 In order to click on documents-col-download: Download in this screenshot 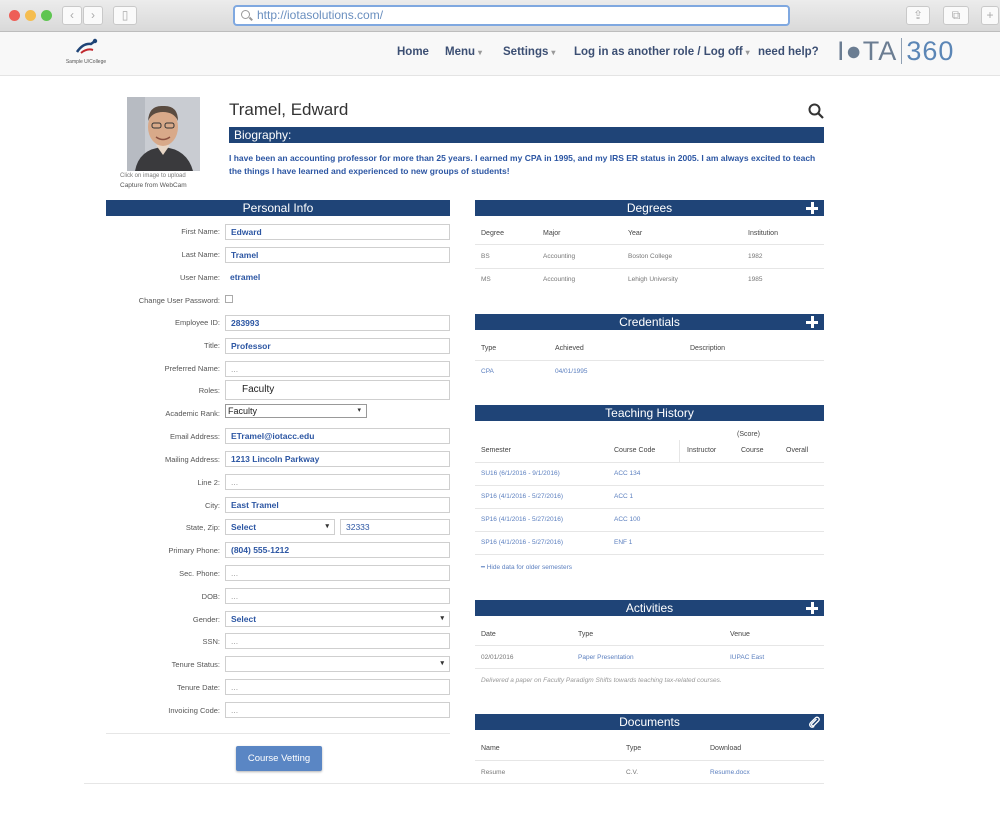, I will do `click(726, 748)`.